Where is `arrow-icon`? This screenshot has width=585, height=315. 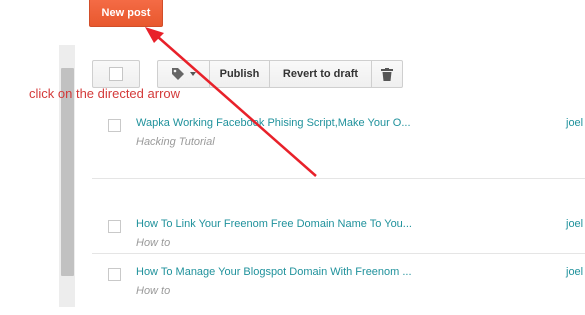 arrow-icon is located at coordinates (231, 102).